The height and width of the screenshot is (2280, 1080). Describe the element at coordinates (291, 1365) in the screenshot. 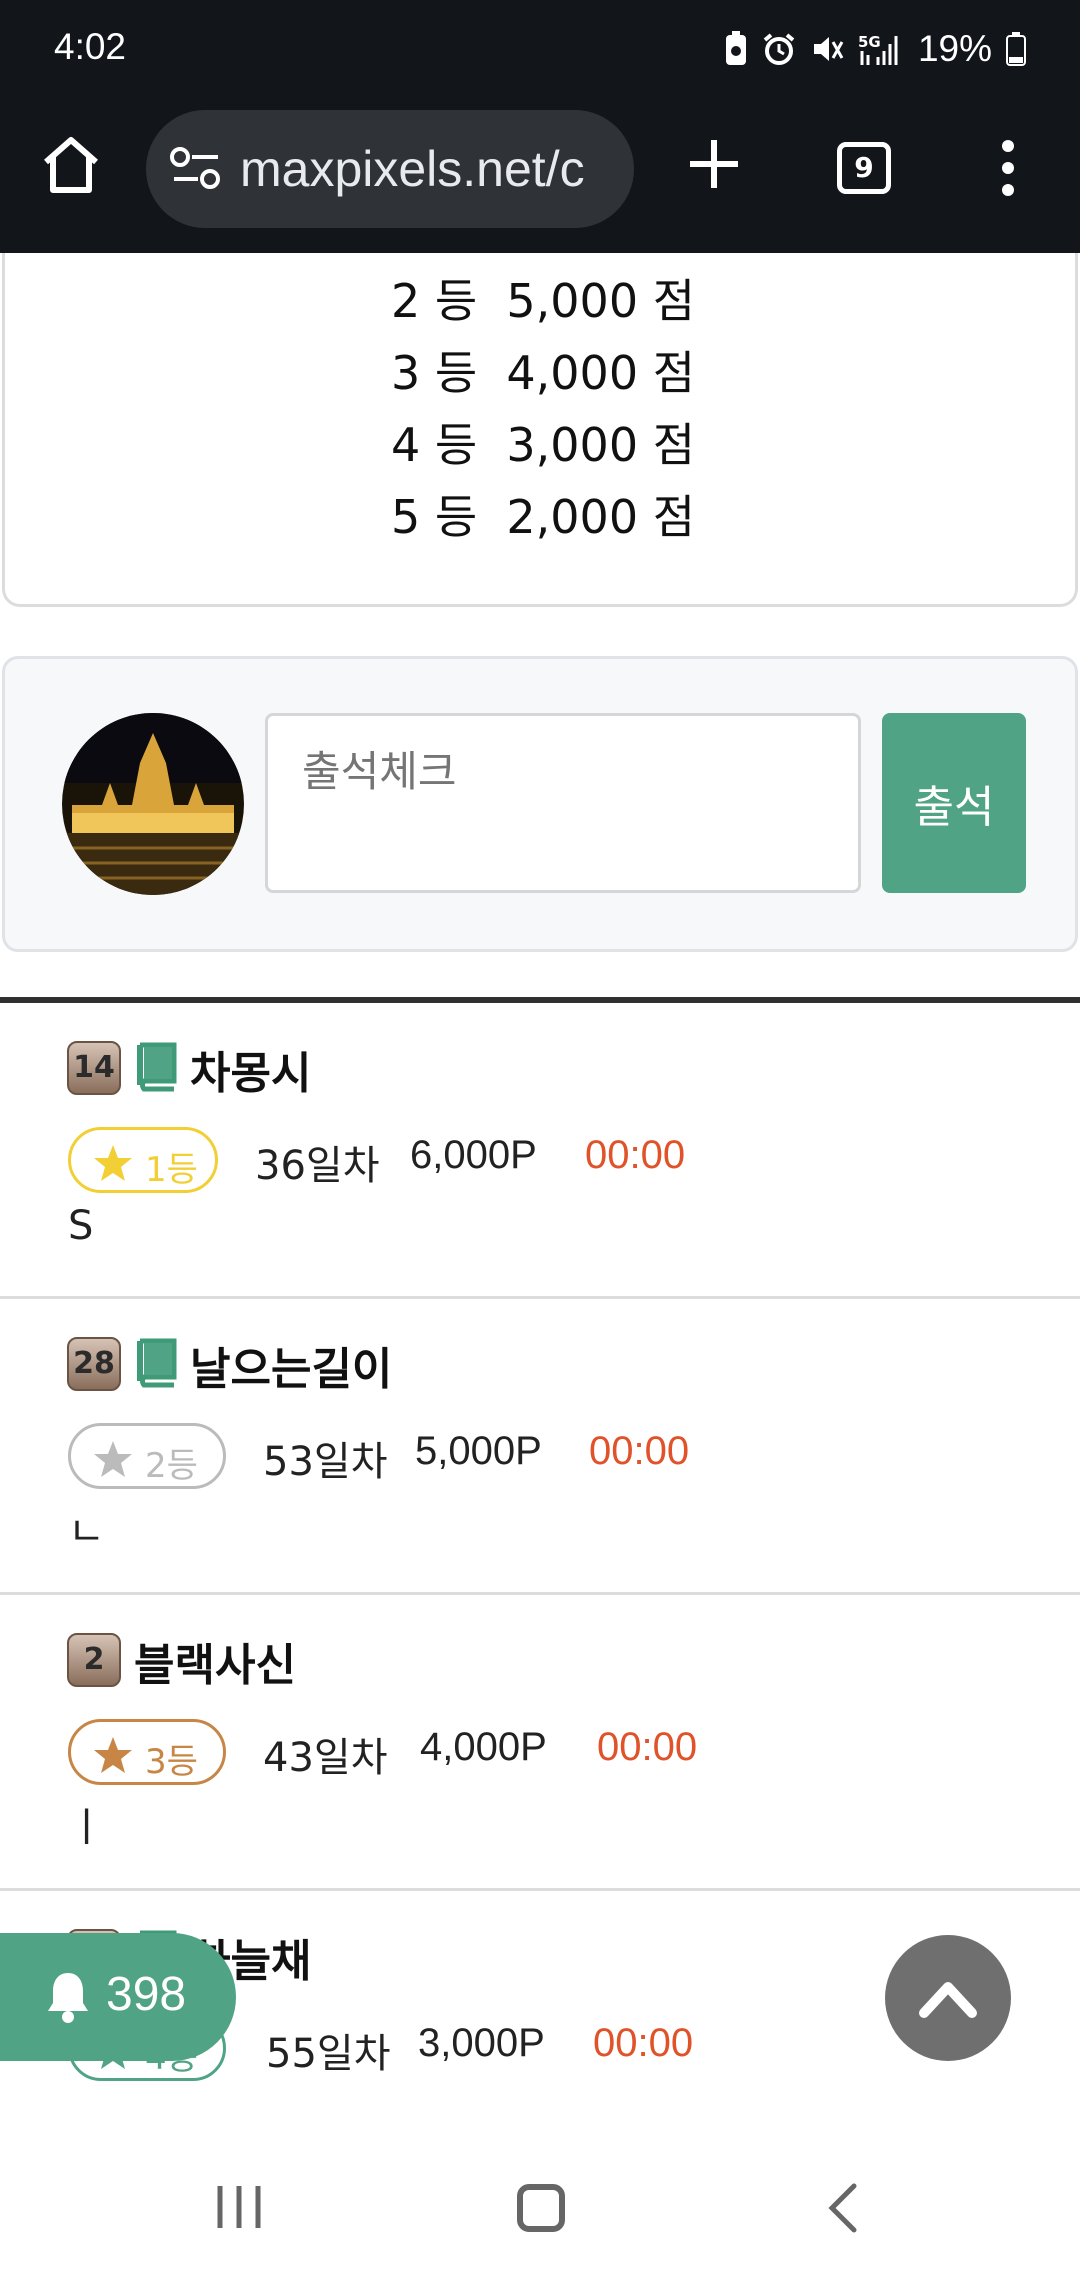

I see `nickname: 날으는길이` at that location.